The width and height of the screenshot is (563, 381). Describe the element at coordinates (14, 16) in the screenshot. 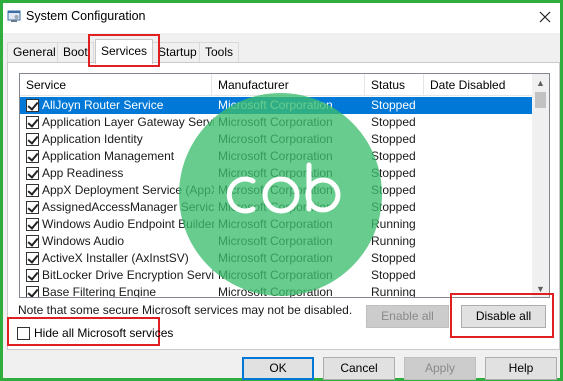

I see `system-config-icon` at that location.